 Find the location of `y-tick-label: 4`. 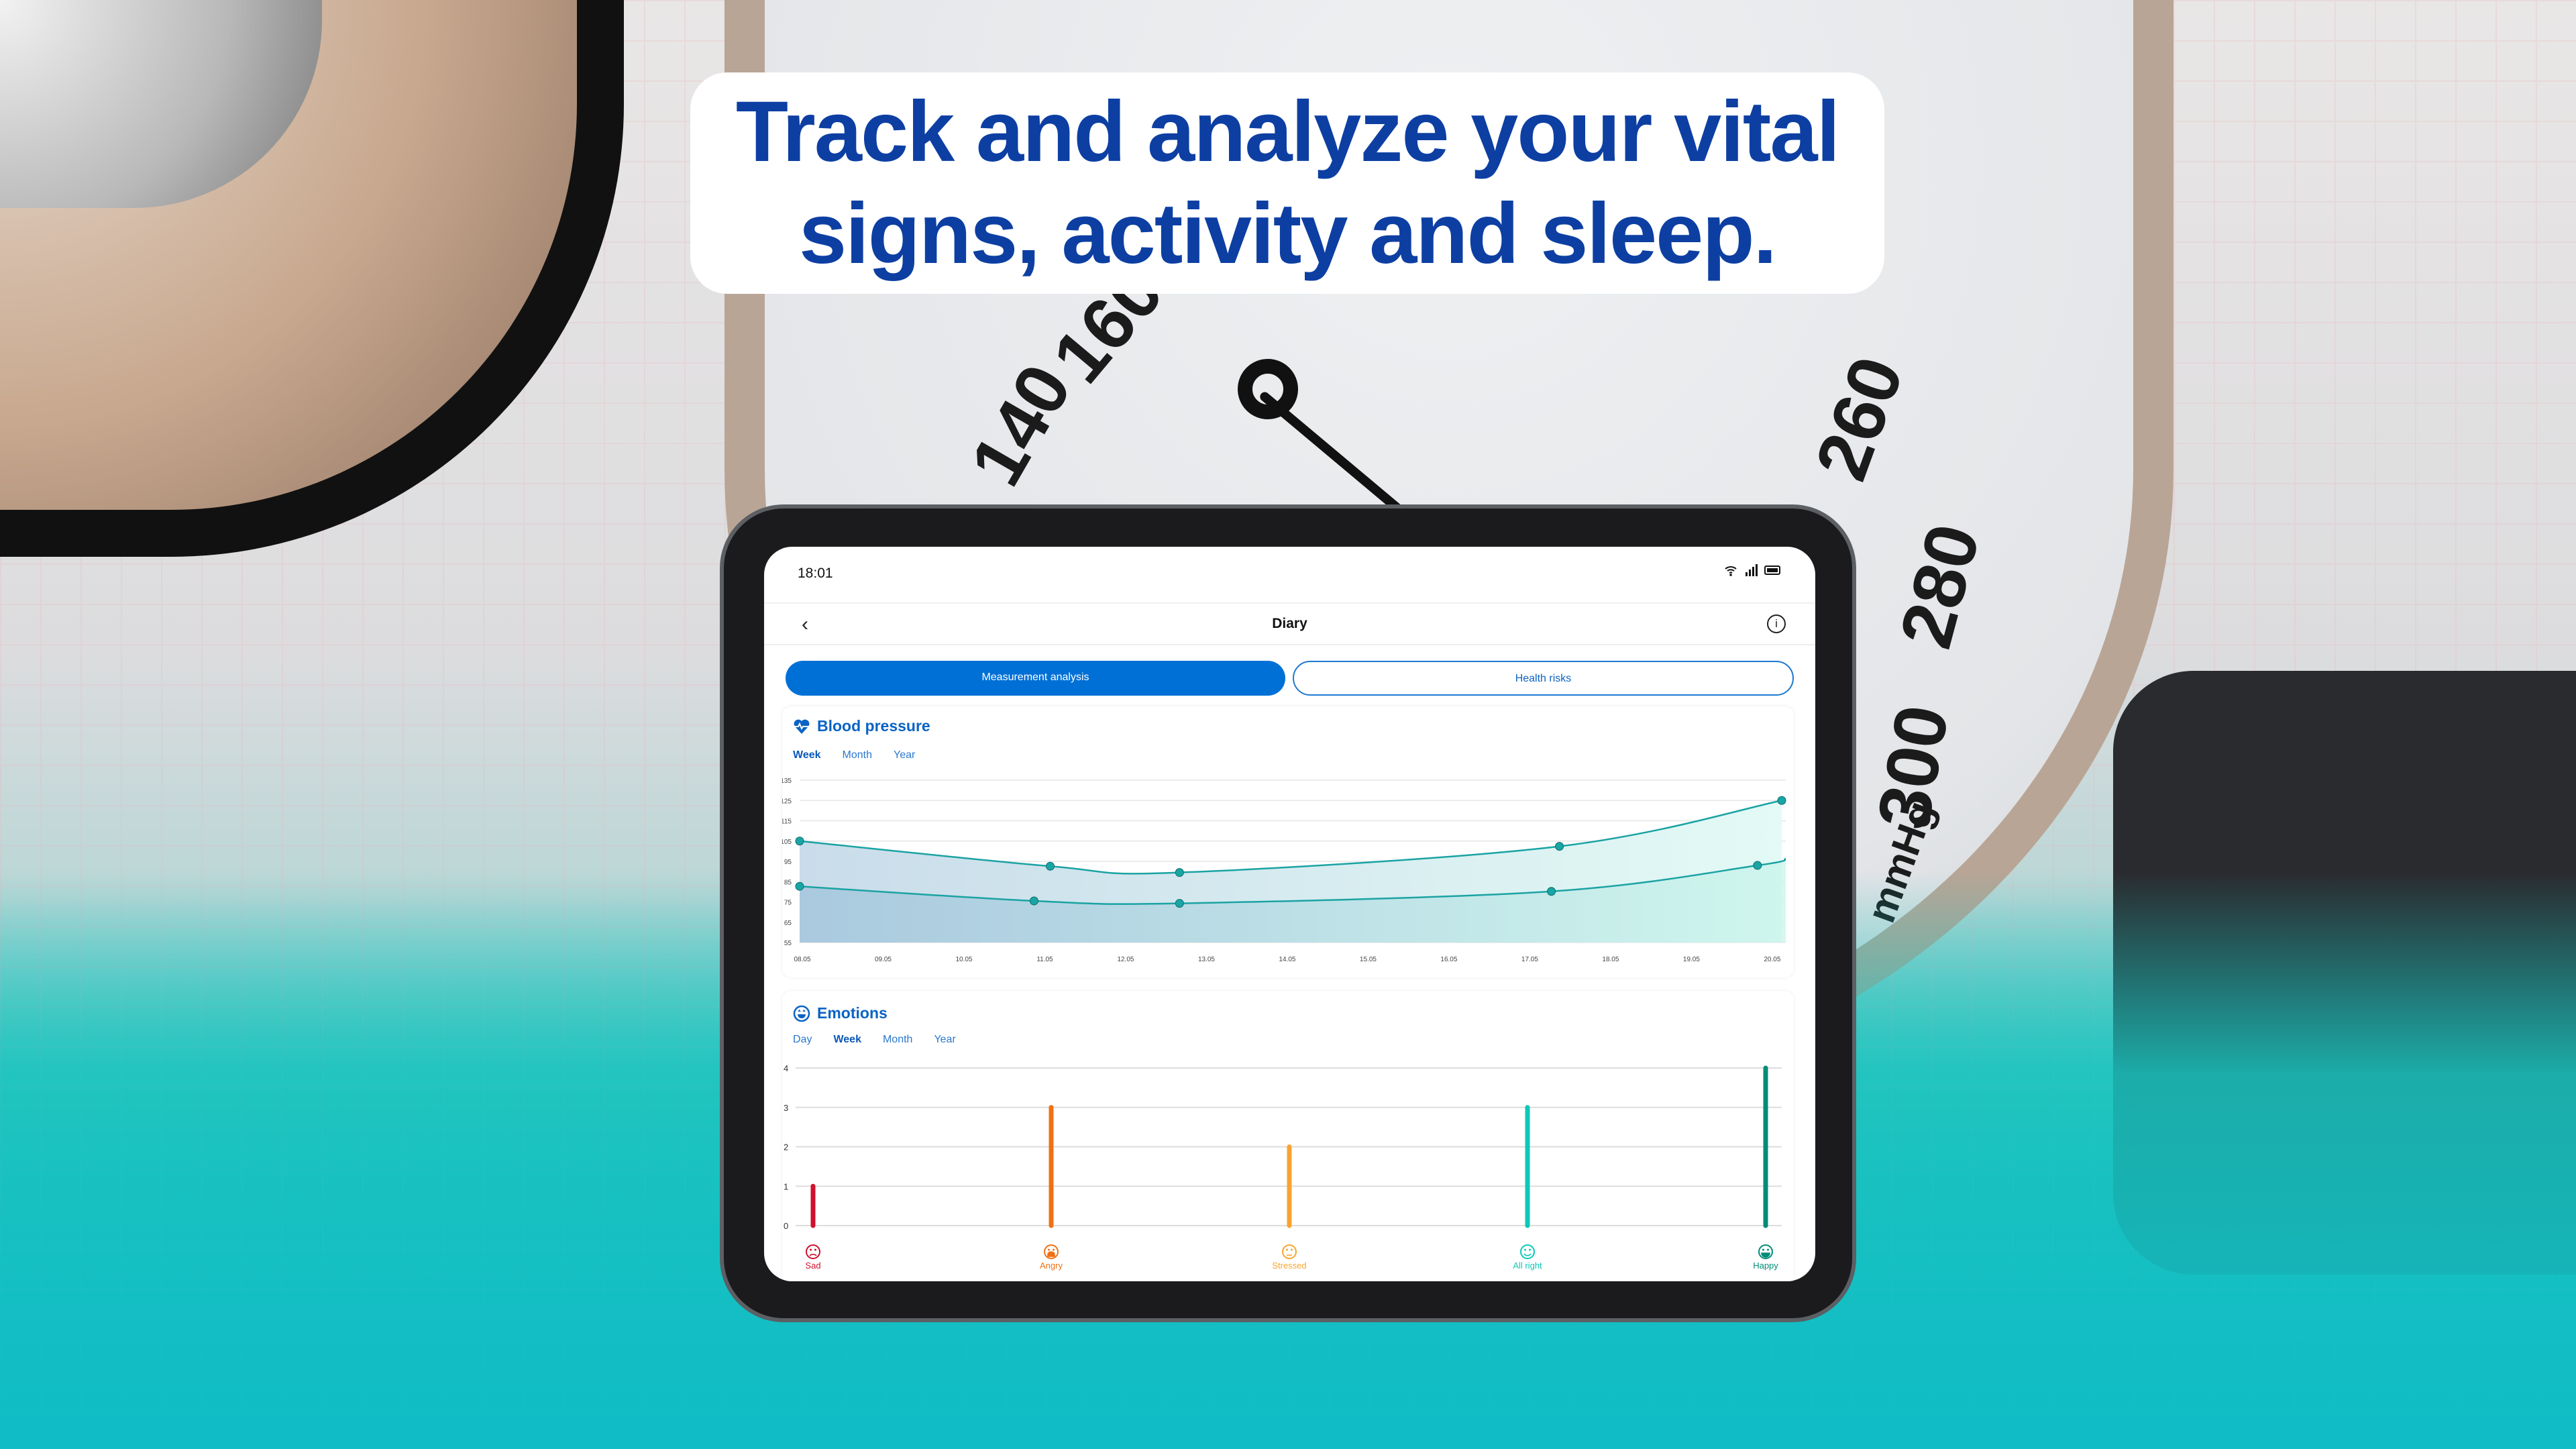

y-tick-label: 4 is located at coordinates (786, 1068).